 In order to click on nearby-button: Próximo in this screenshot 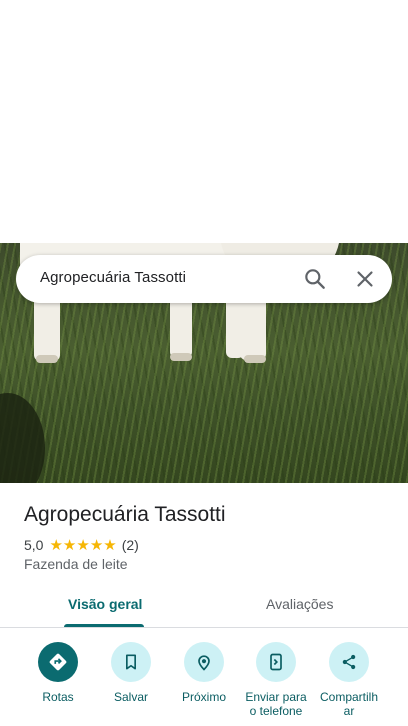, I will do `click(204, 673)`.